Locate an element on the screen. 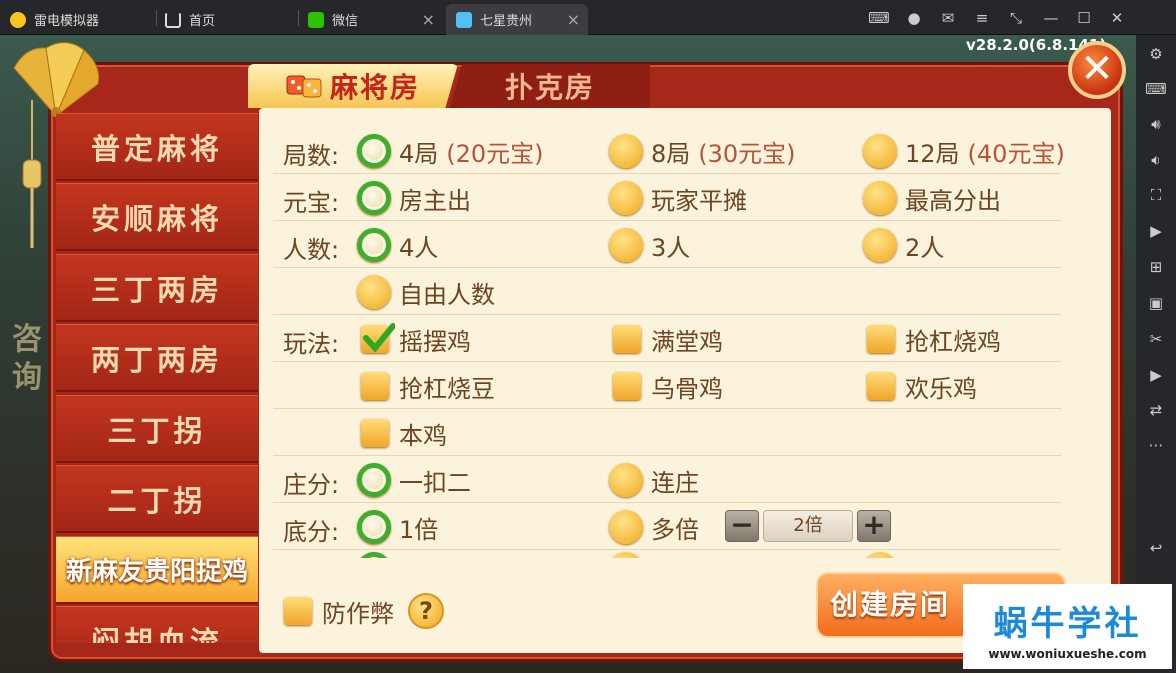 This screenshot has width=1176, height=673. banker-option-yikouer: 一扣二 is located at coordinates (414, 480).